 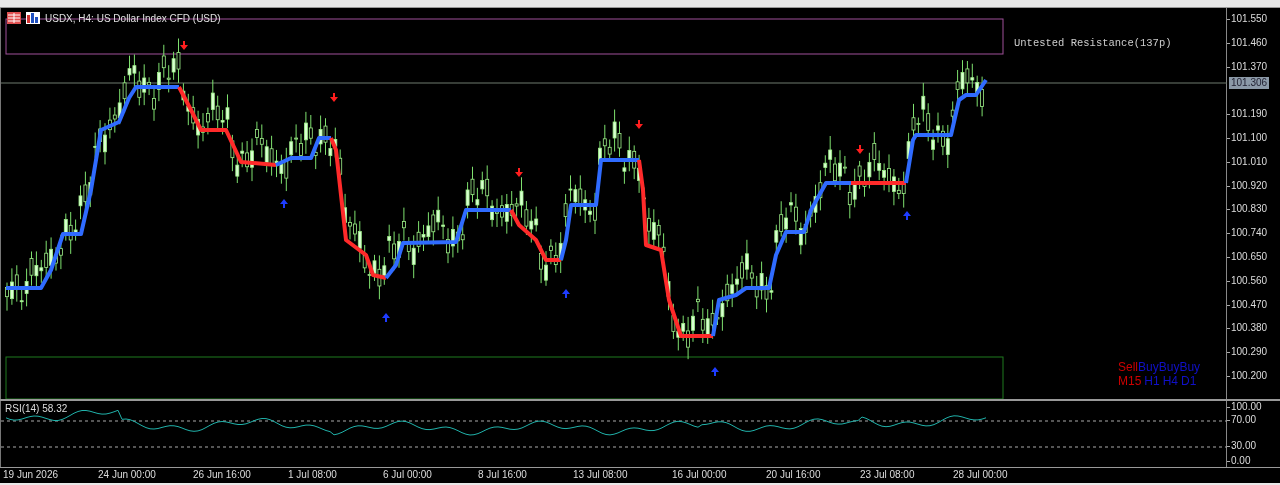 I want to click on timeframe-label: M15, so click(x=1130, y=381).